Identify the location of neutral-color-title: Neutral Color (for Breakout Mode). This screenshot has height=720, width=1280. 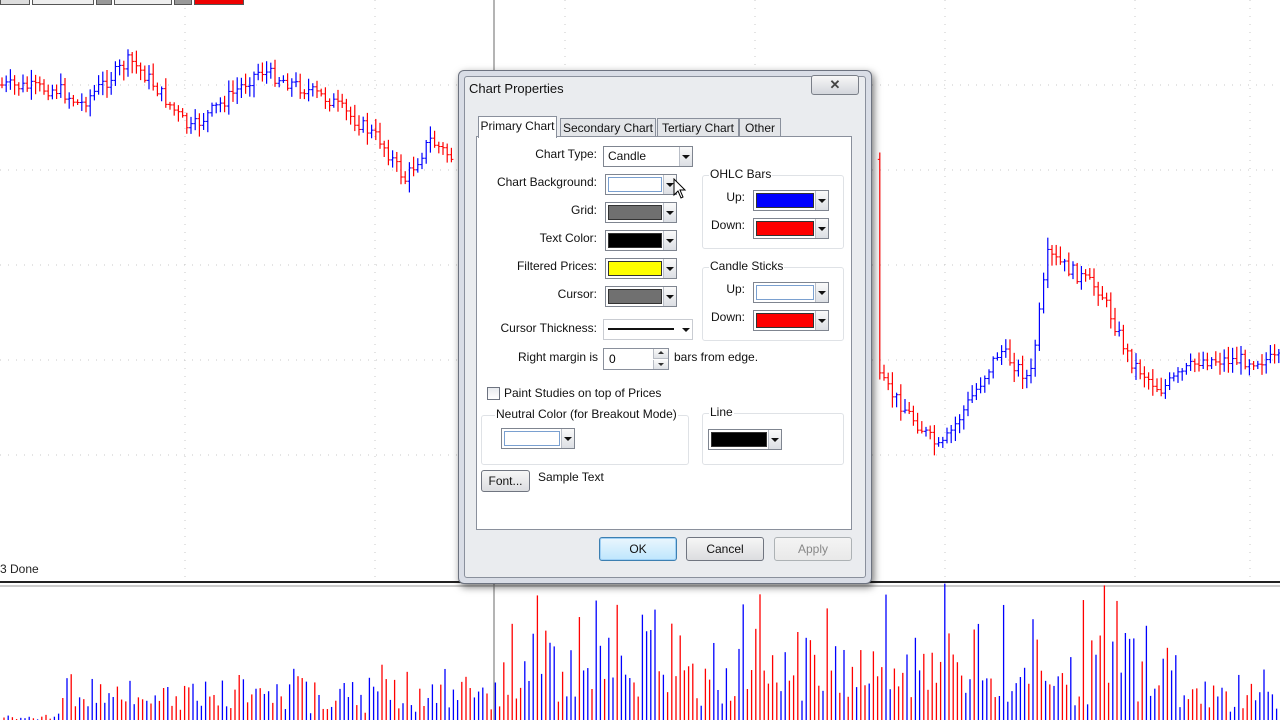
(586, 414).